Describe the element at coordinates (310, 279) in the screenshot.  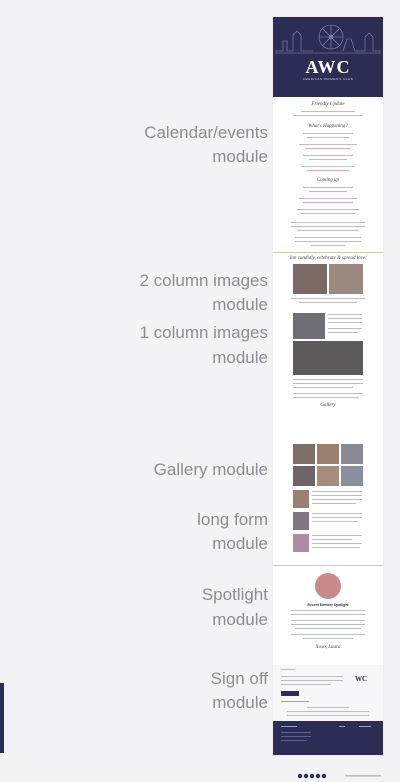
I see `two-col-image-left` at that location.